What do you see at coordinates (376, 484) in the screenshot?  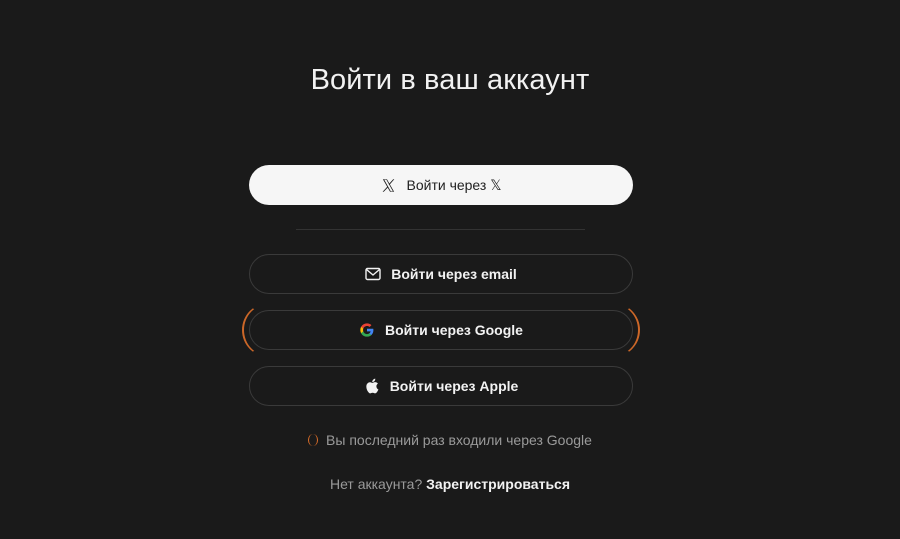 I see `signup-prompt: Нет аккаунта?` at bounding box center [376, 484].